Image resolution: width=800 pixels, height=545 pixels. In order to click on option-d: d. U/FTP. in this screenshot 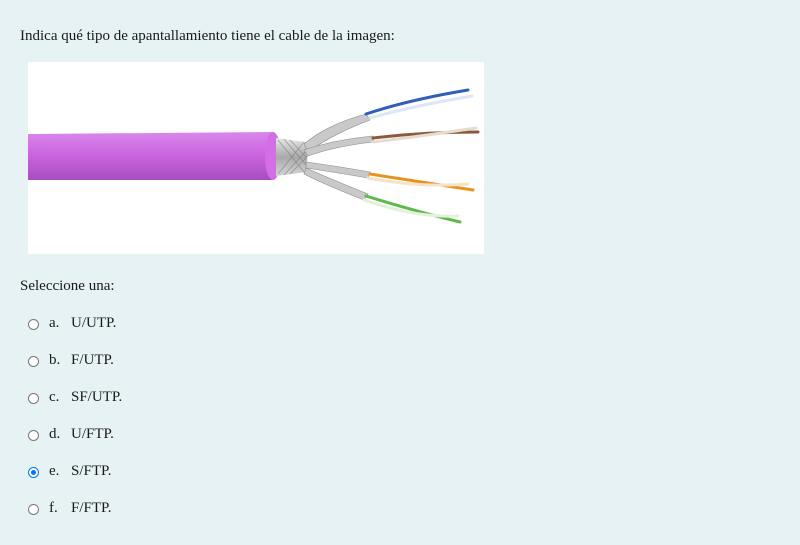, I will do `click(75, 434)`.